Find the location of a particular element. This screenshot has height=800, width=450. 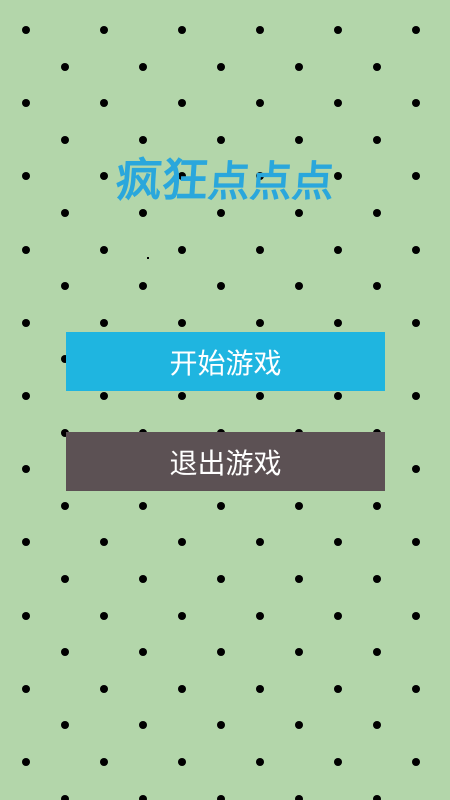

exit-game-button: 退出游戏 is located at coordinates (225, 461).